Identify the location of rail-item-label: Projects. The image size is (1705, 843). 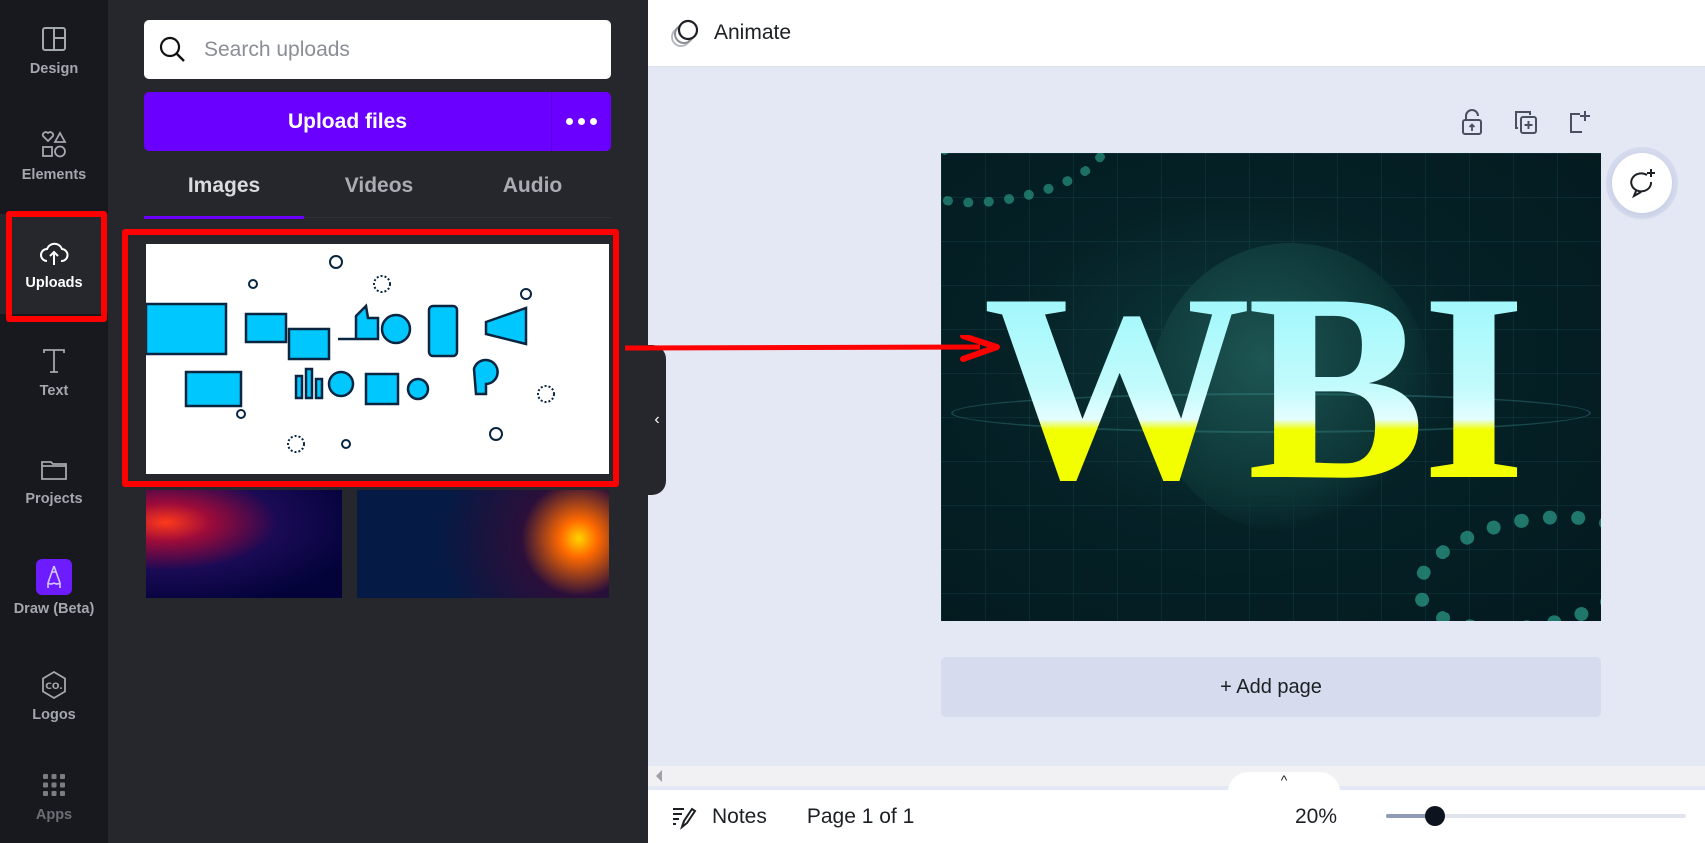
(54, 499).